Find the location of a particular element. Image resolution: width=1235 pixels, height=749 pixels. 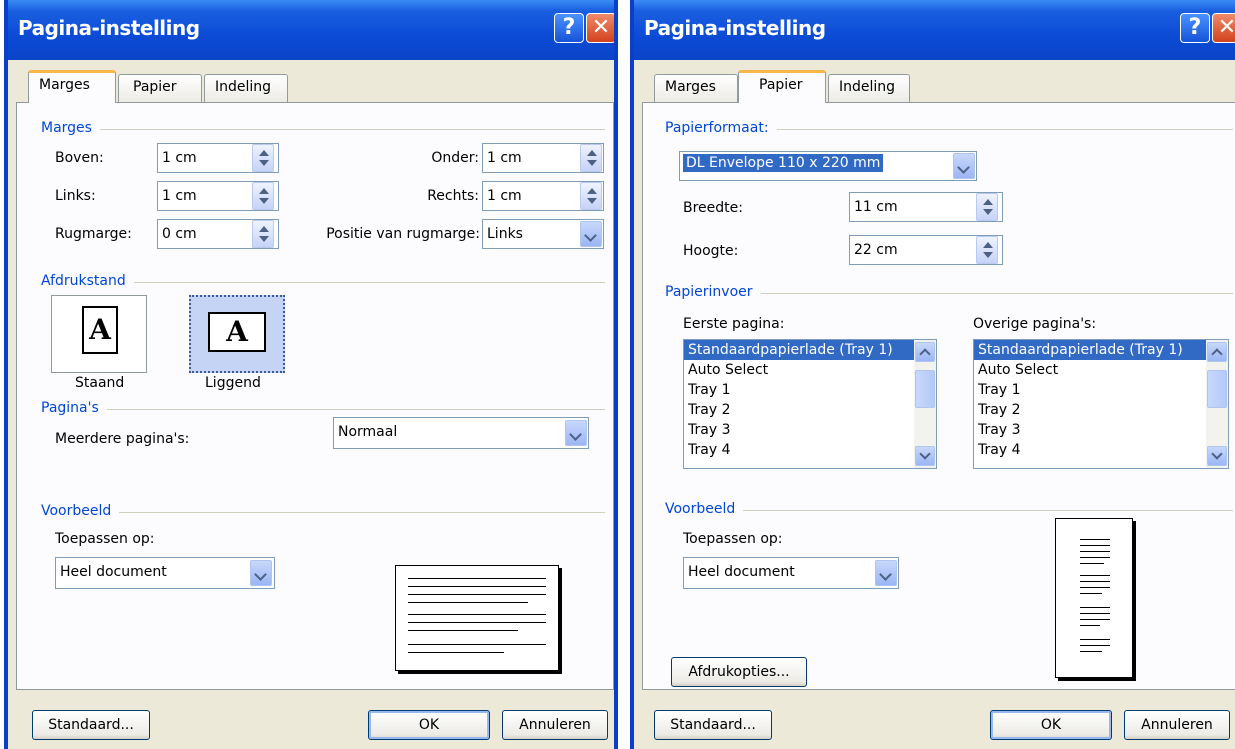

group-papierformaat: Papierformaat: is located at coordinates (721, 128).